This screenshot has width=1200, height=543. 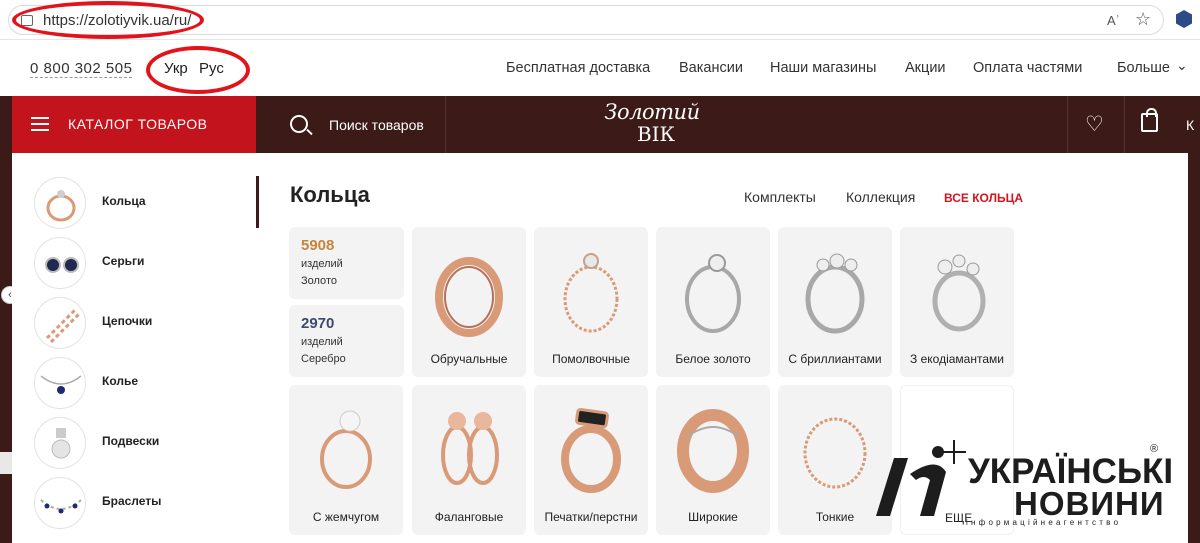 I want to click on page-title: Кольца, so click(x=330, y=194).